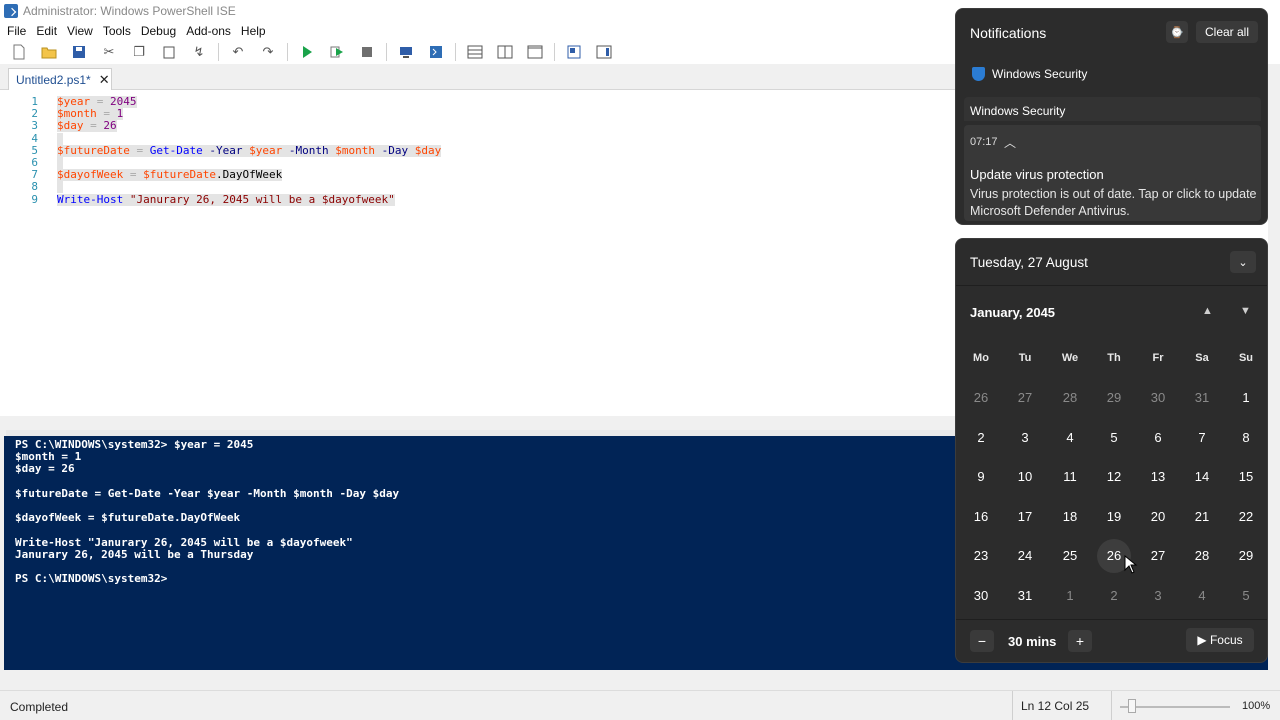 Image resolution: width=1280 pixels, height=720 pixels. What do you see at coordinates (1227, 32) in the screenshot?
I see `clear-all-button: Clear all` at bounding box center [1227, 32].